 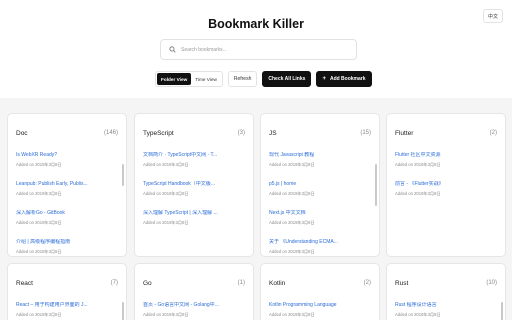 What do you see at coordinates (147, 283) in the screenshot?
I see `folder-name: Go` at bounding box center [147, 283].